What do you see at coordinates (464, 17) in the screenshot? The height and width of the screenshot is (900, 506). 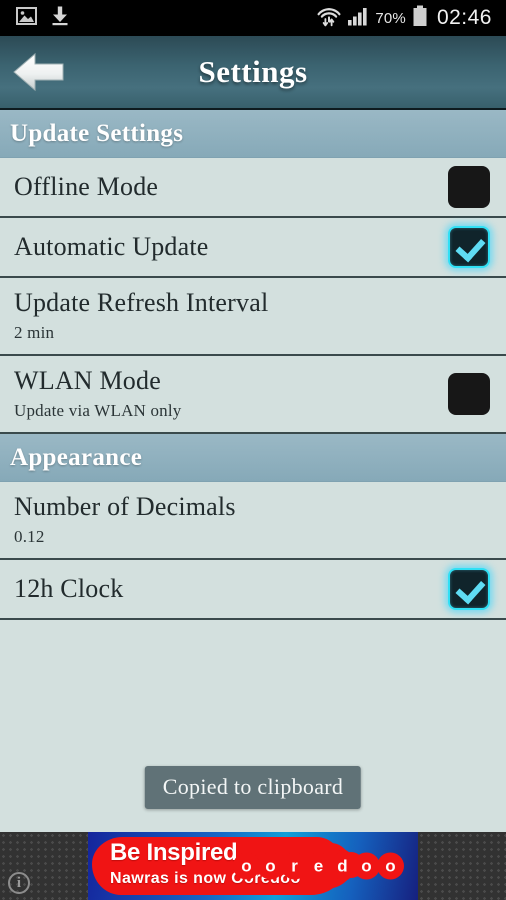 I see `status-bar-clock: 02:46` at bounding box center [464, 17].